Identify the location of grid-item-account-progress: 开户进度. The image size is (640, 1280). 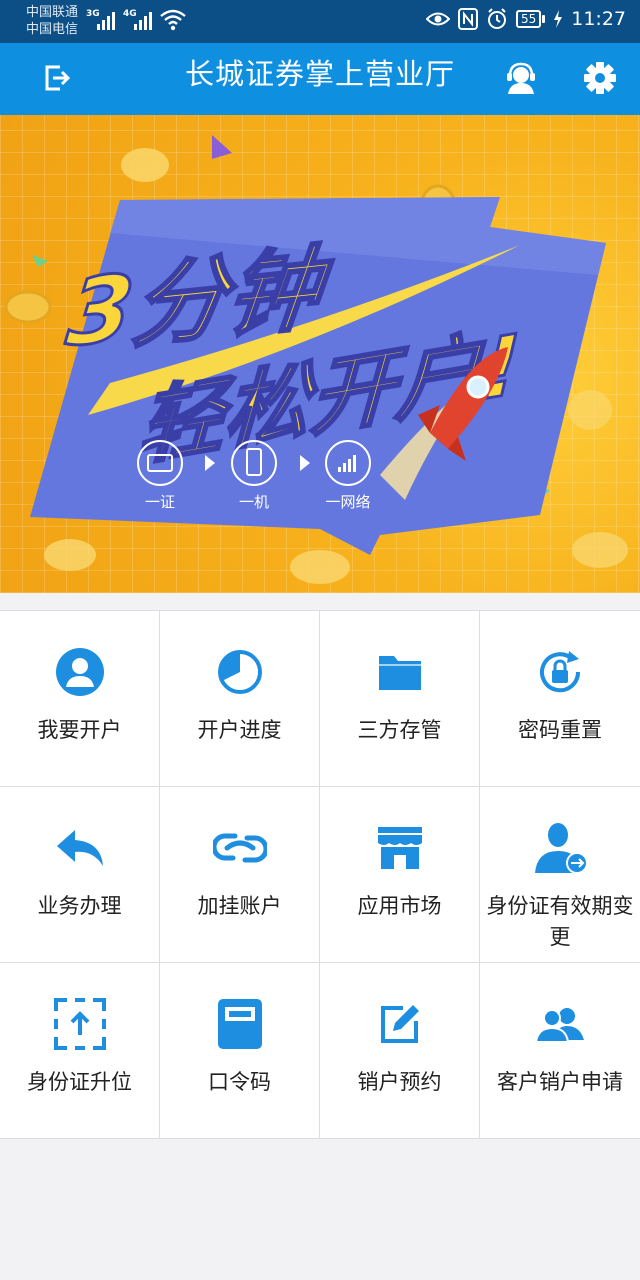
(240, 699).